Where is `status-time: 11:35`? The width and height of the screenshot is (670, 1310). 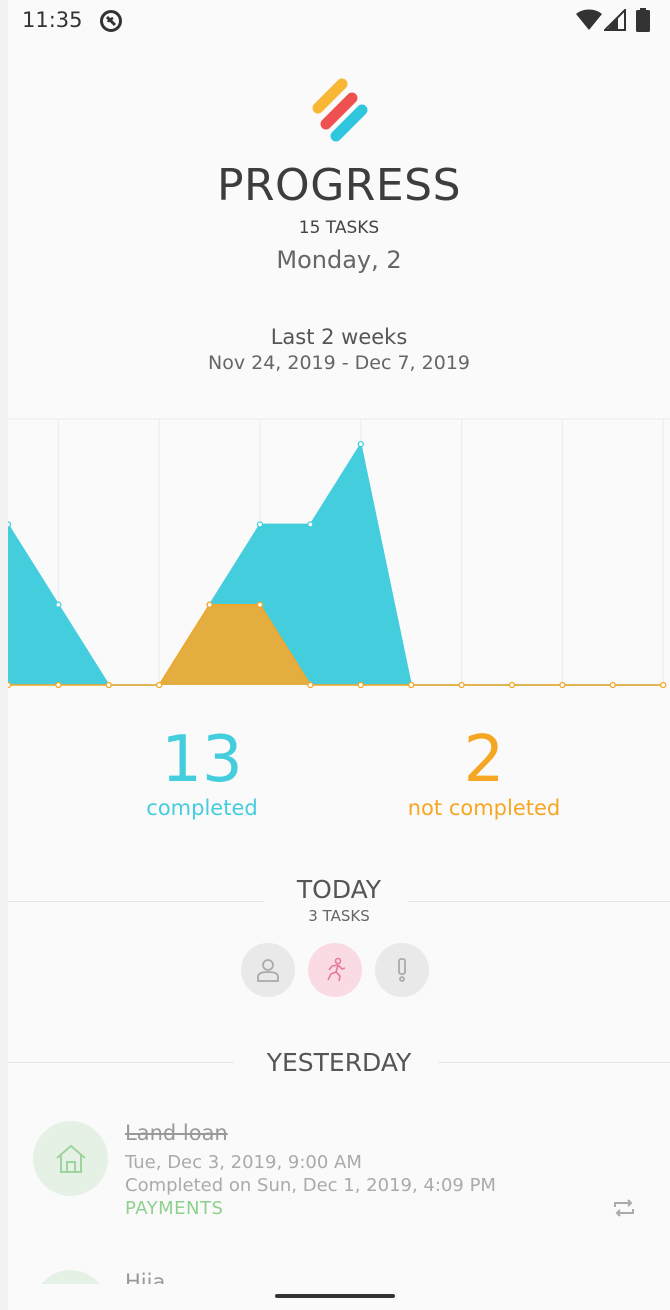 status-time: 11:35 is located at coordinates (52, 20).